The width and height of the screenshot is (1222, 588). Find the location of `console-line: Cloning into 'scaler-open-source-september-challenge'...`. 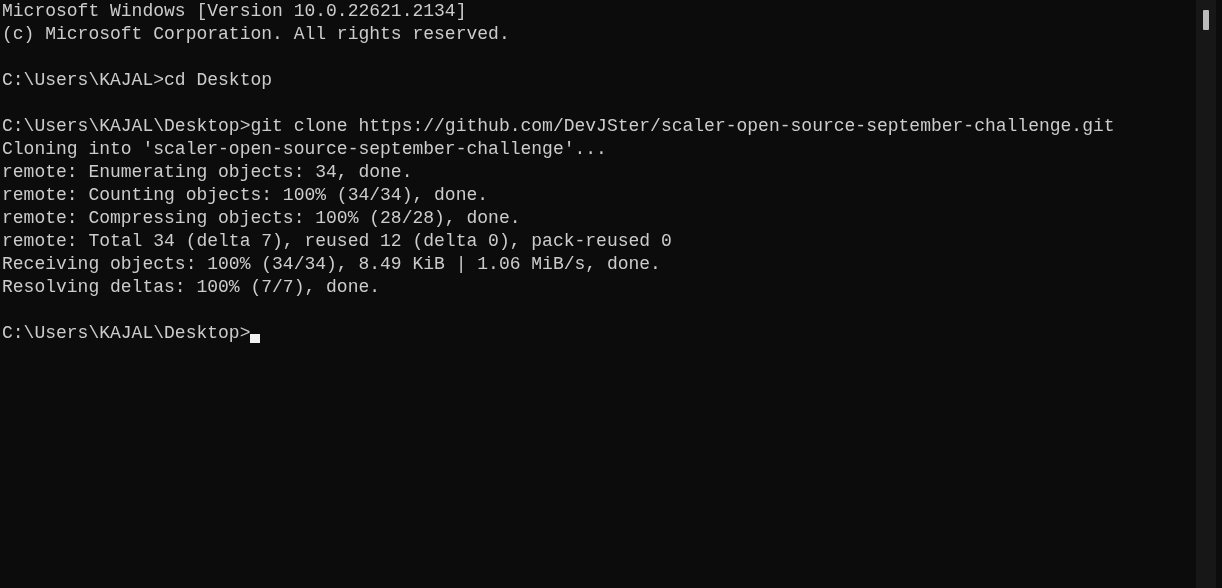

console-line: Cloning into 'scaler-open-source-september-challenge'... is located at coordinates (305, 149).